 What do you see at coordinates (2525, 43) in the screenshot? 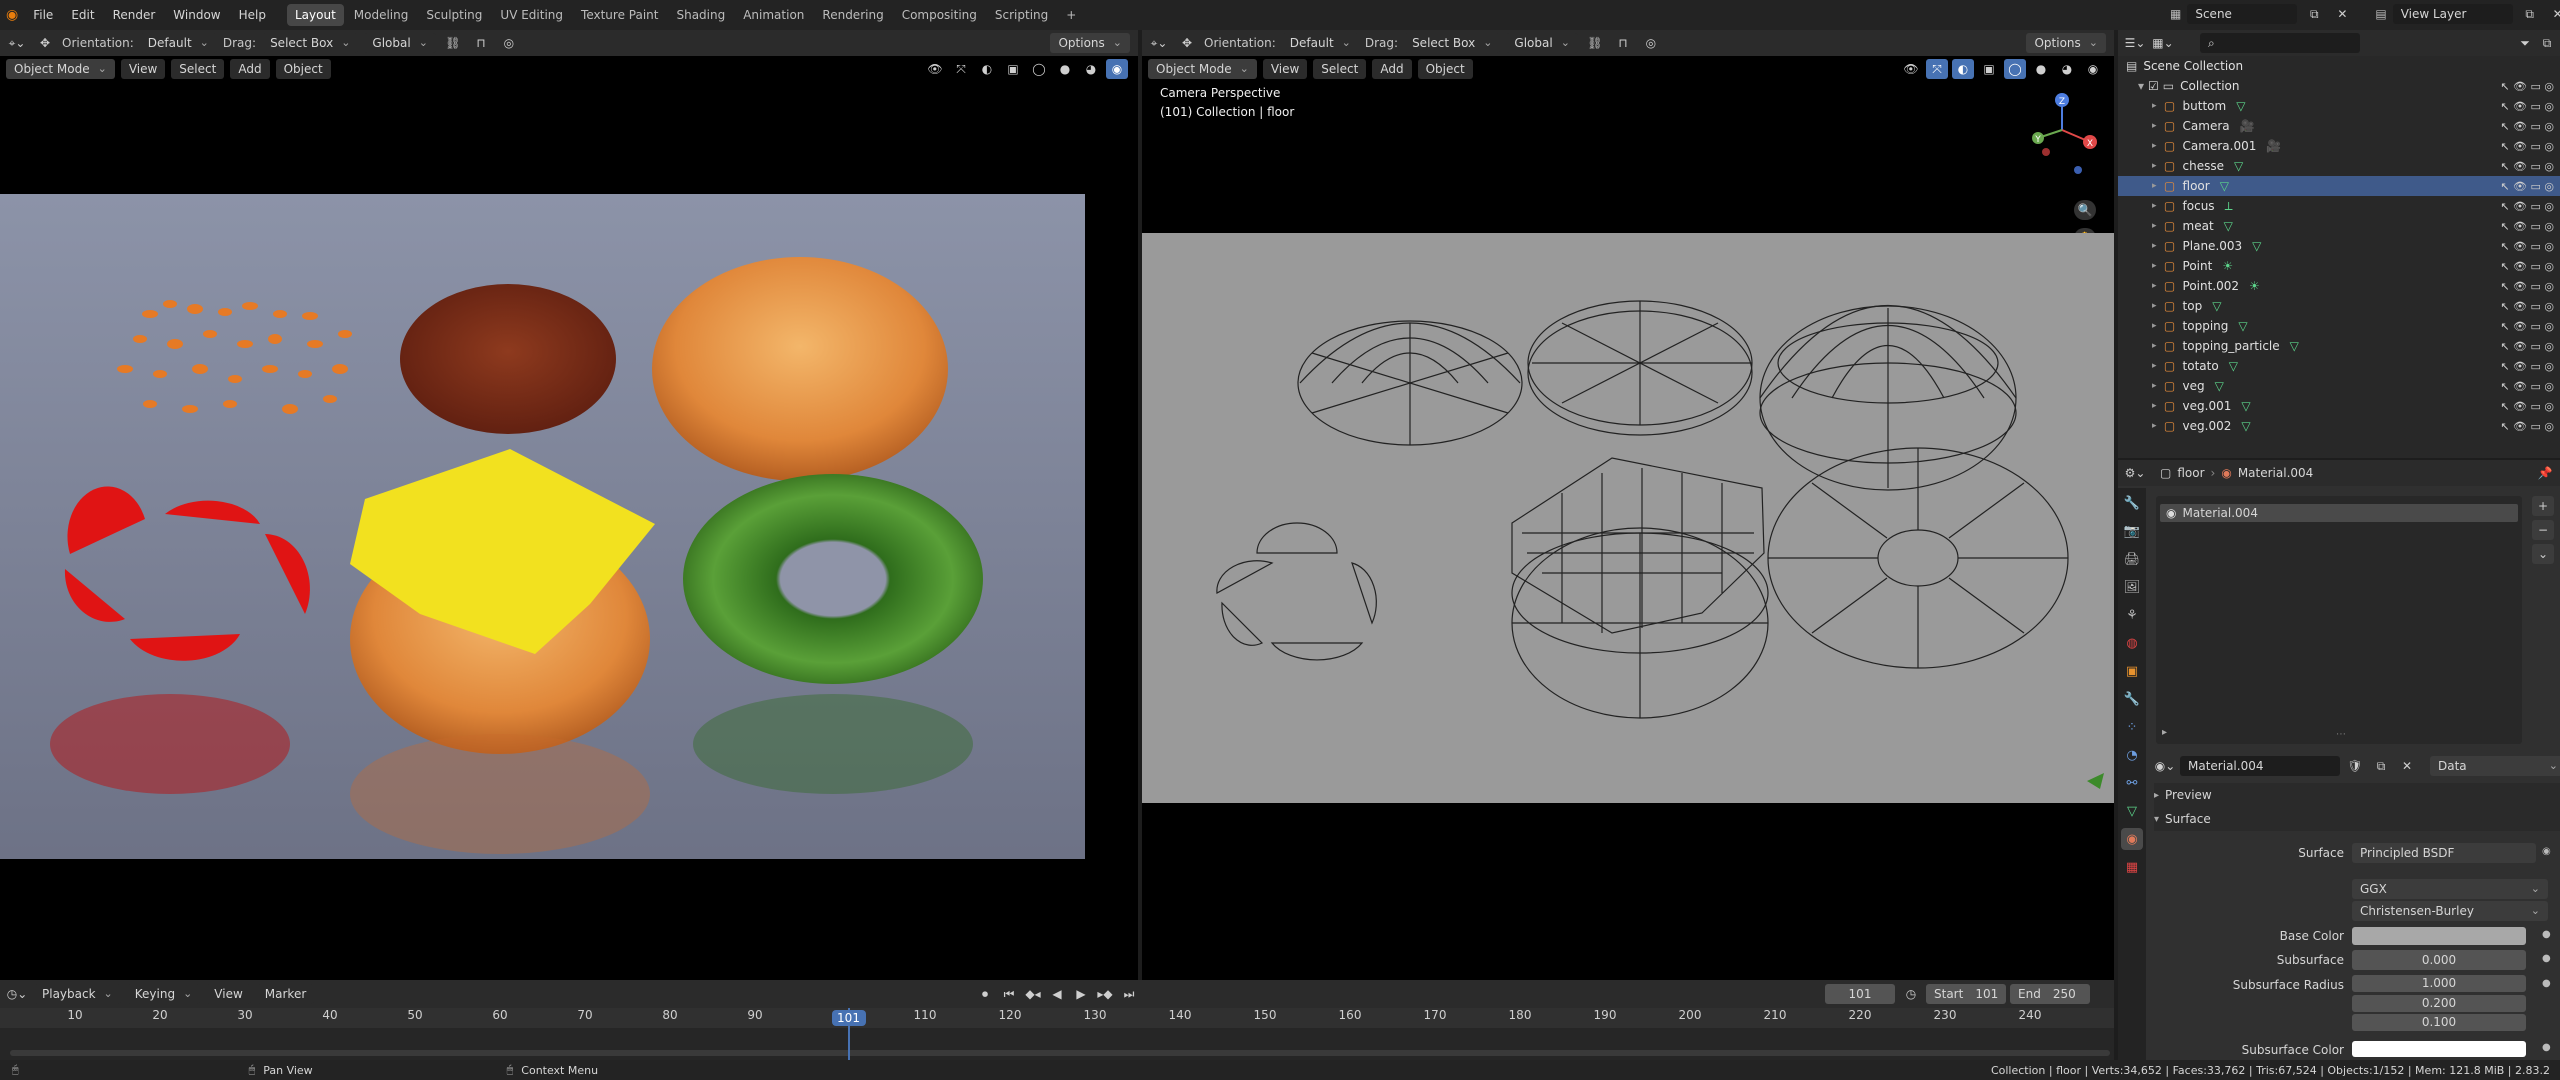
I see `filter-icon: ⏷` at bounding box center [2525, 43].